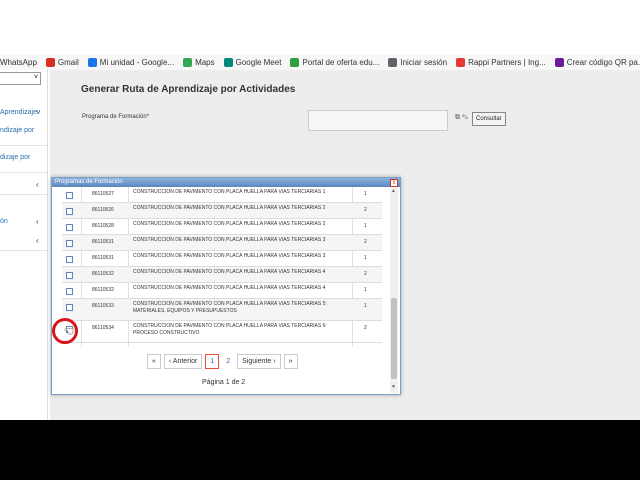  What do you see at coordinates (116, 117) in the screenshot?
I see `programa-label: Programa de Formación*` at bounding box center [116, 117].